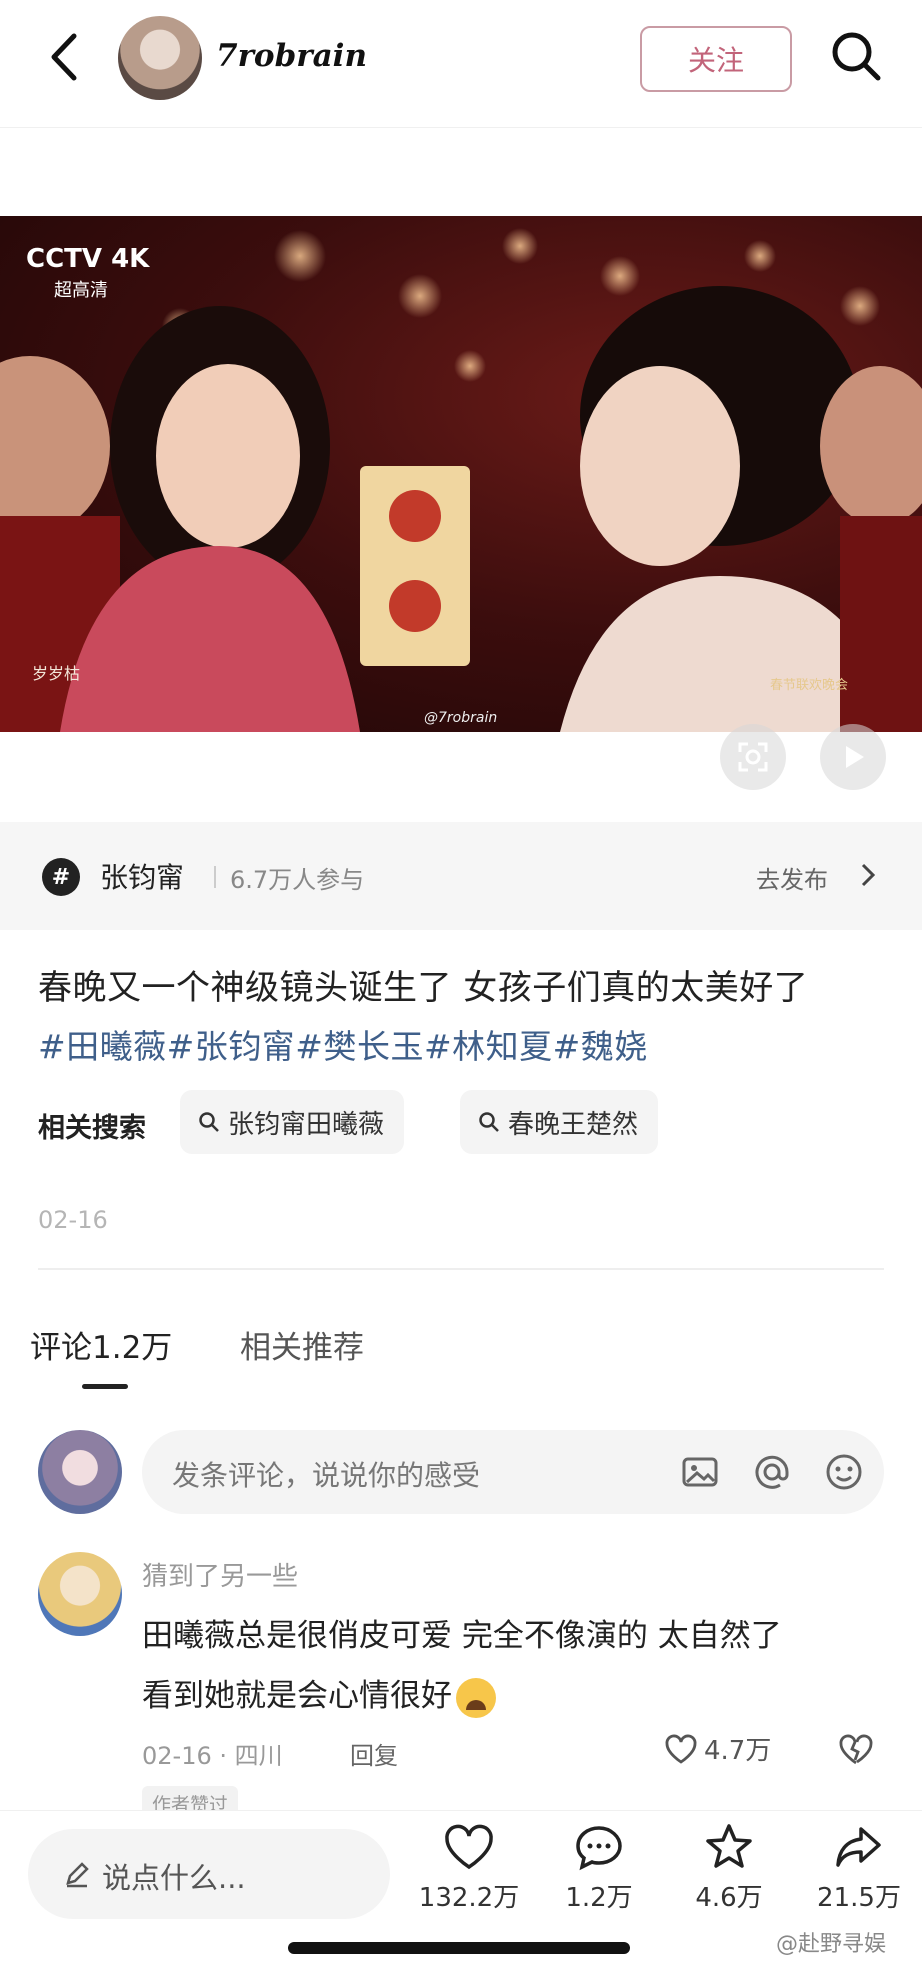  I want to click on topic-bar: # 张钧甯 6.7万人参与 去发布, so click(461, 876).